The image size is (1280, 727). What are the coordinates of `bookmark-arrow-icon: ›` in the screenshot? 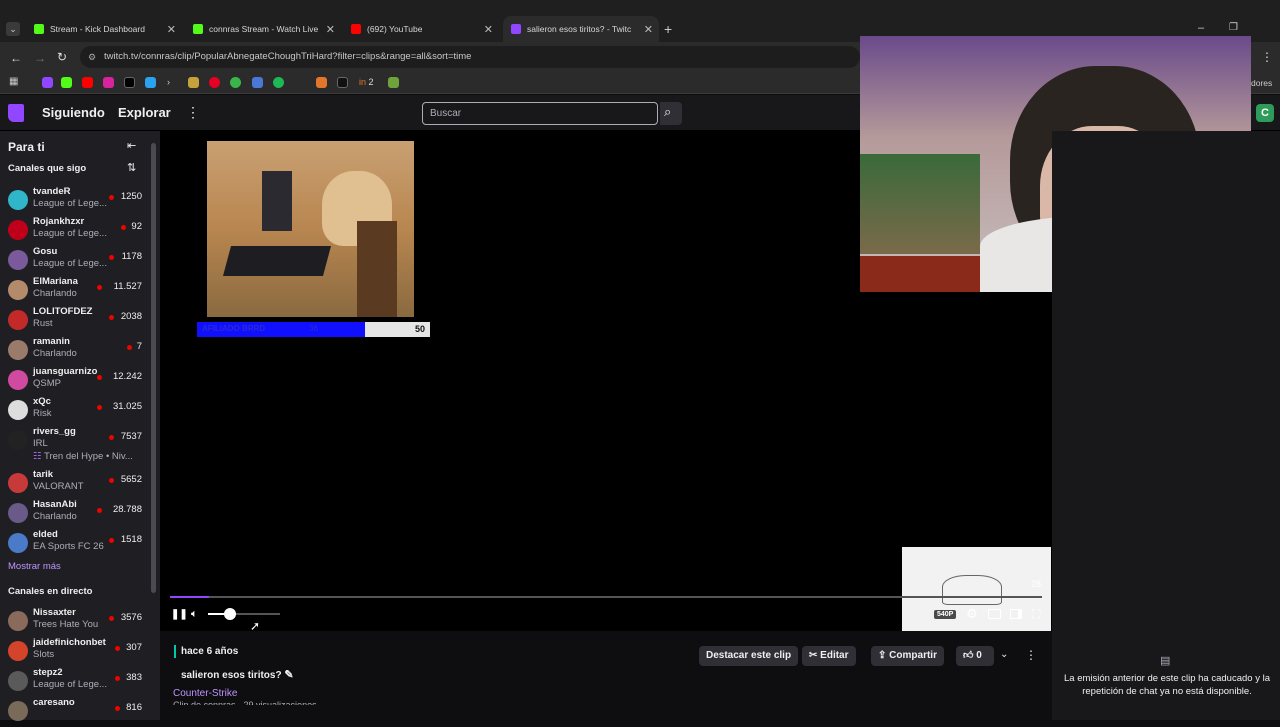 It's located at (172, 82).